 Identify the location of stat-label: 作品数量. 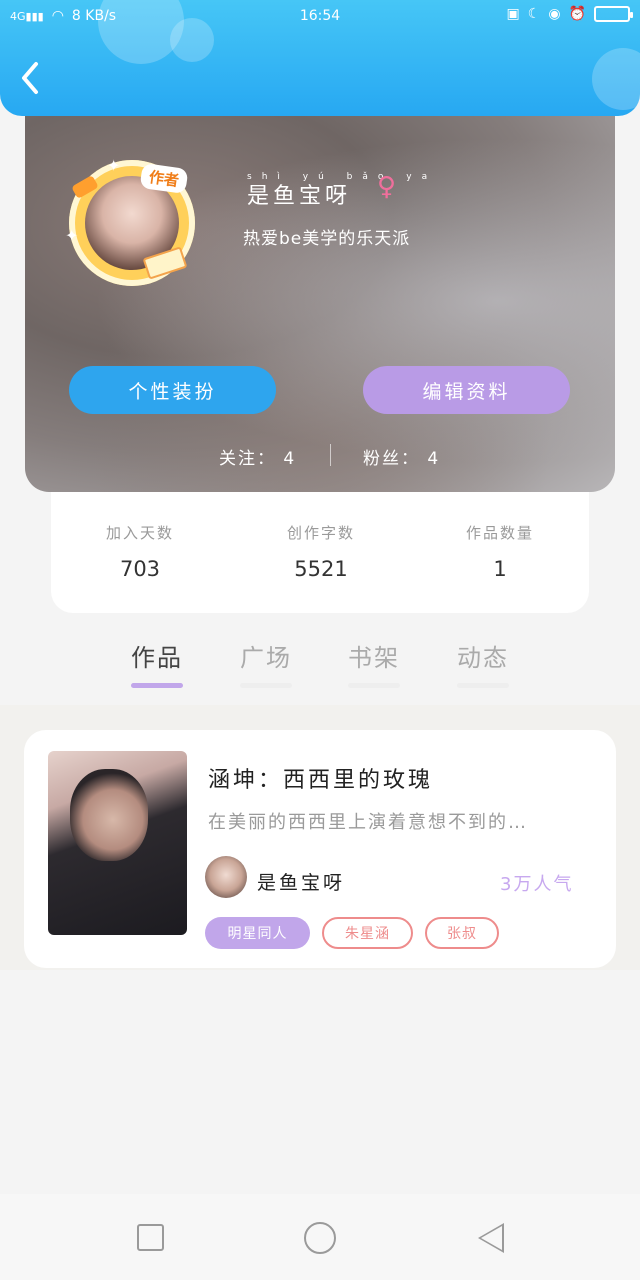
(499, 533).